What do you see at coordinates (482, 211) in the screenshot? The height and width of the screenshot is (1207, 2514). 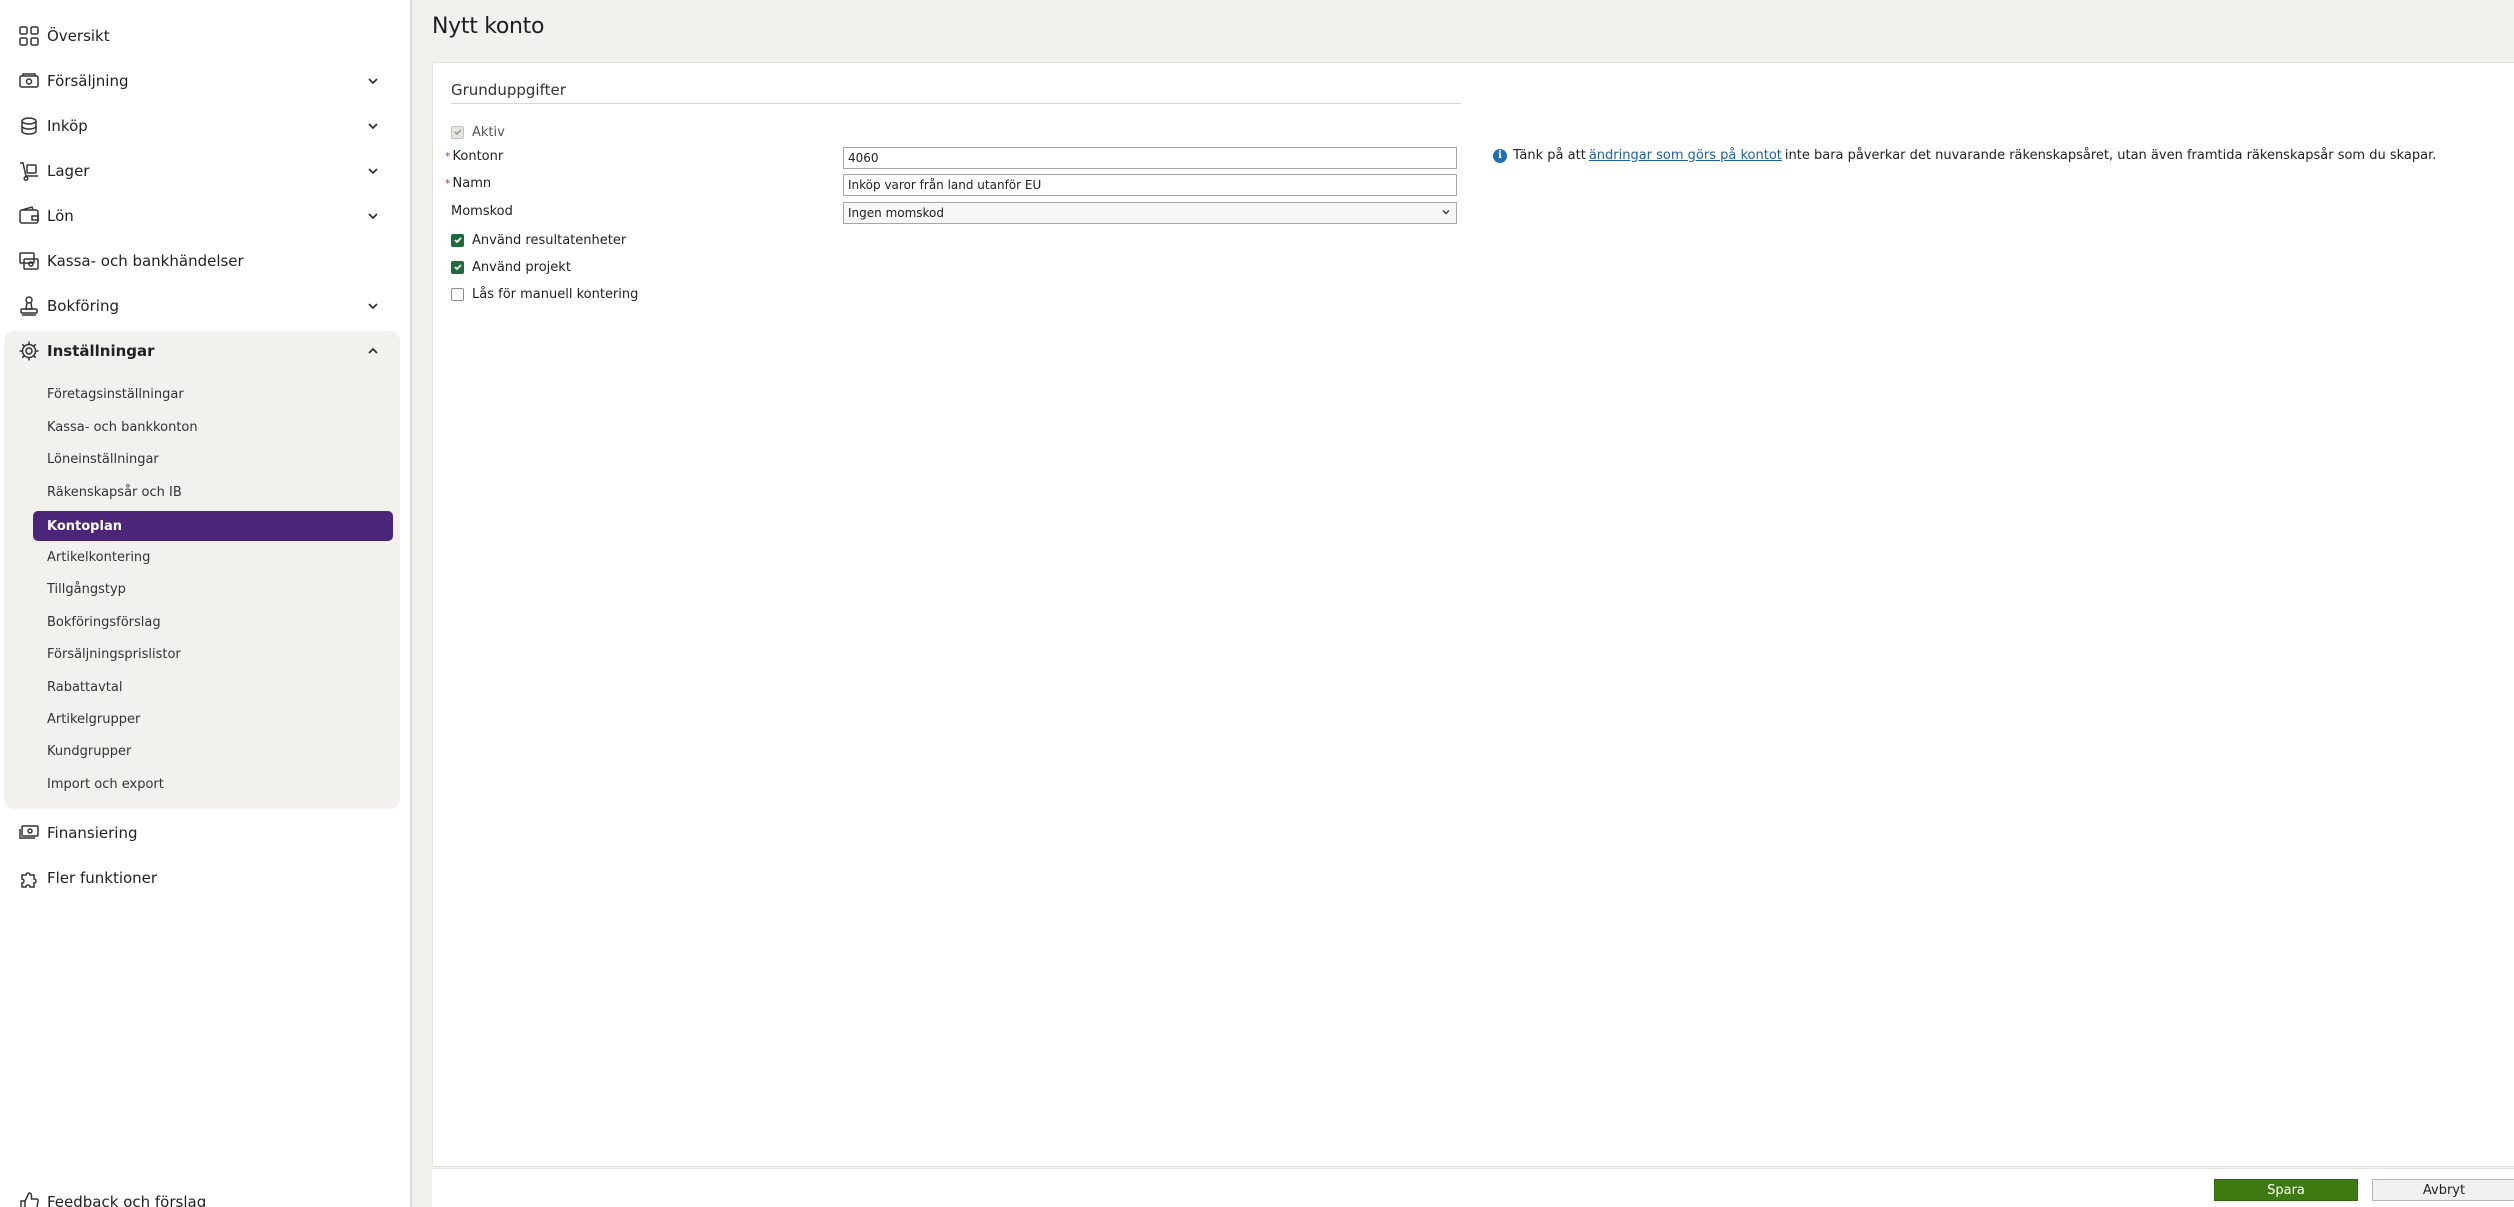 I see `momskod-label: Momskod` at bounding box center [482, 211].